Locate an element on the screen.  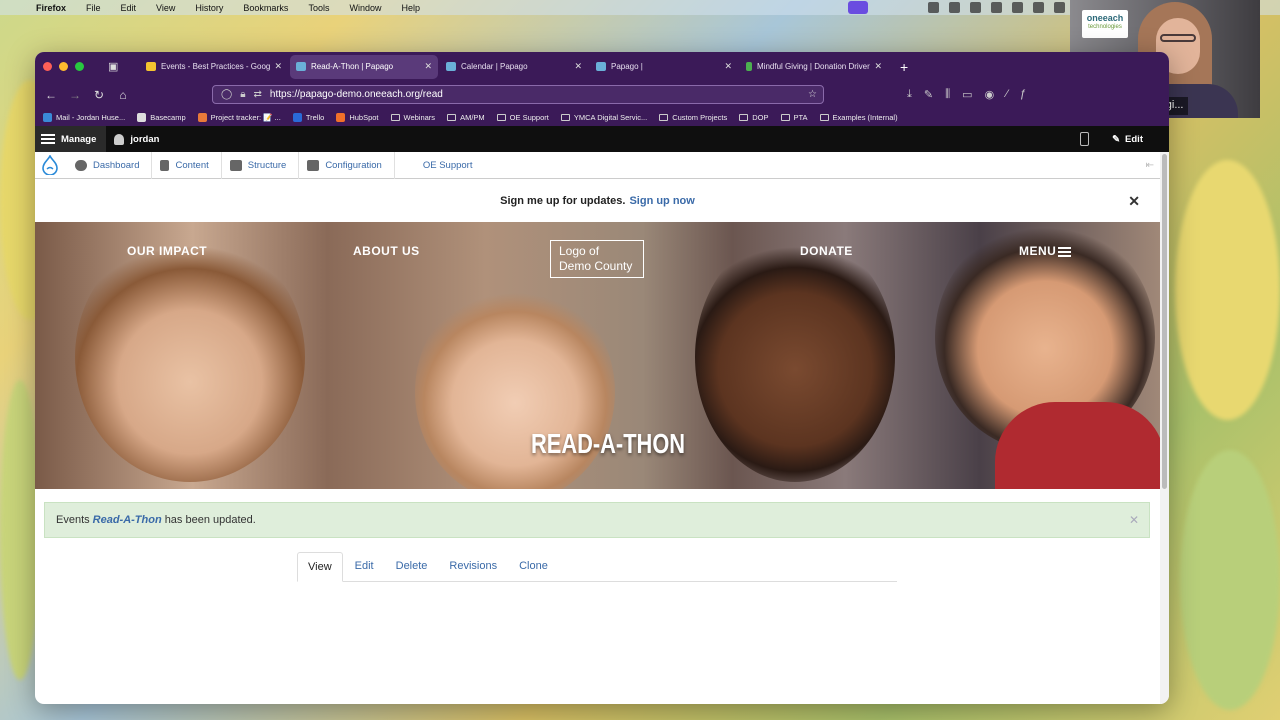
bookmark-trello: Trello is located at coordinates (308, 117).